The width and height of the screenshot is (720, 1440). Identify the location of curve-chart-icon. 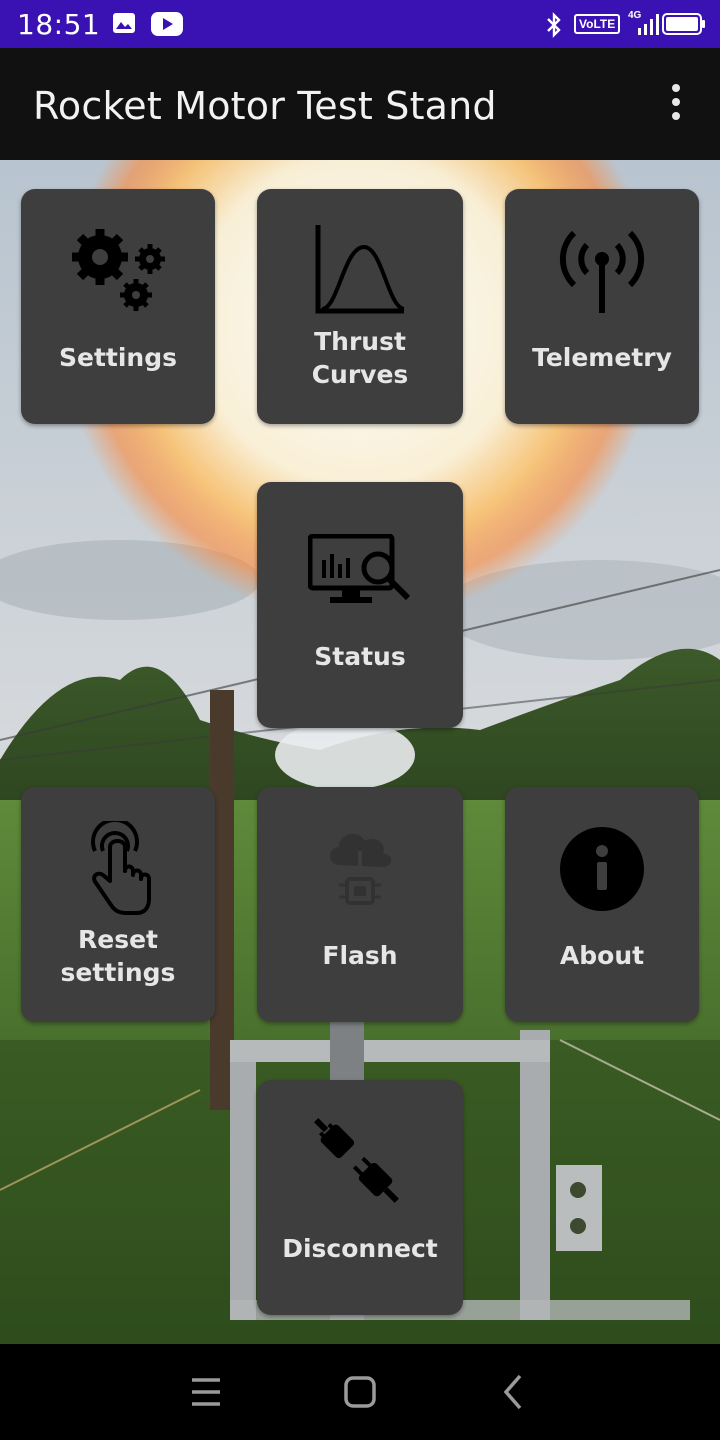
(360, 269).